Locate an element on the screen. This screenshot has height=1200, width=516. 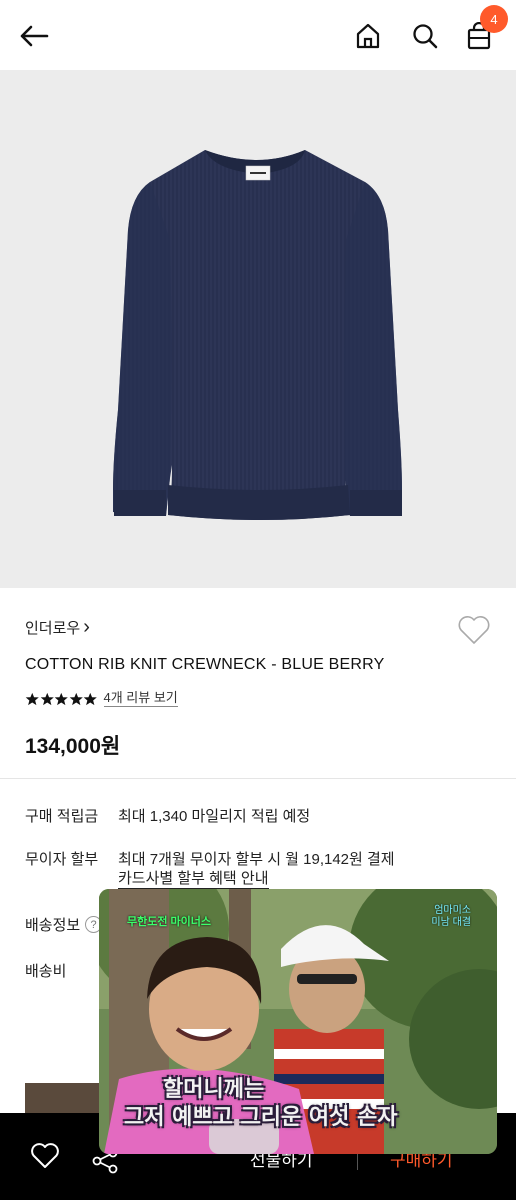
home-icon is located at coordinates (368, 36).